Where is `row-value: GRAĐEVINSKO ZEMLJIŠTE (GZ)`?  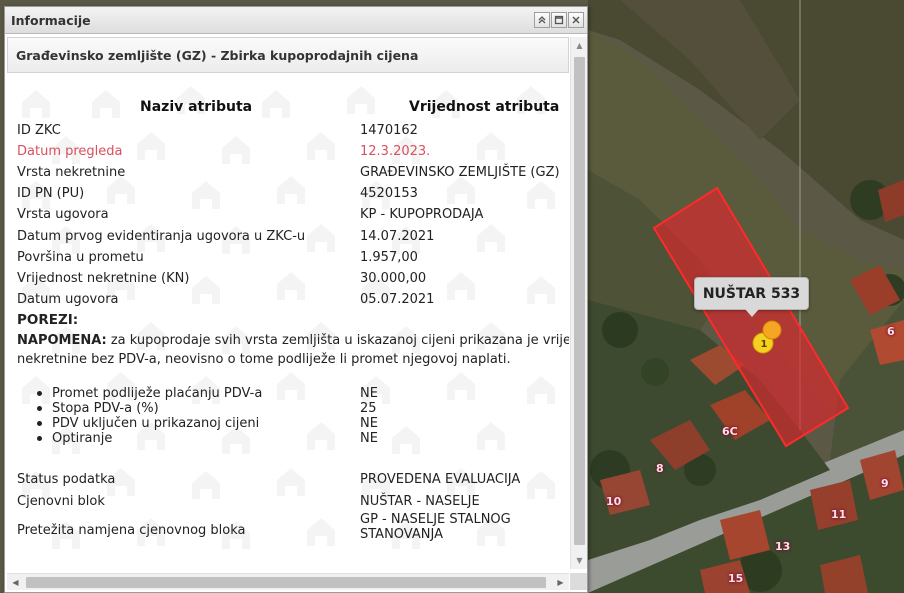 row-value: GRAĐEVINSKO ZEMLJIŠTE (GZ) is located at coordinates (460, 172).